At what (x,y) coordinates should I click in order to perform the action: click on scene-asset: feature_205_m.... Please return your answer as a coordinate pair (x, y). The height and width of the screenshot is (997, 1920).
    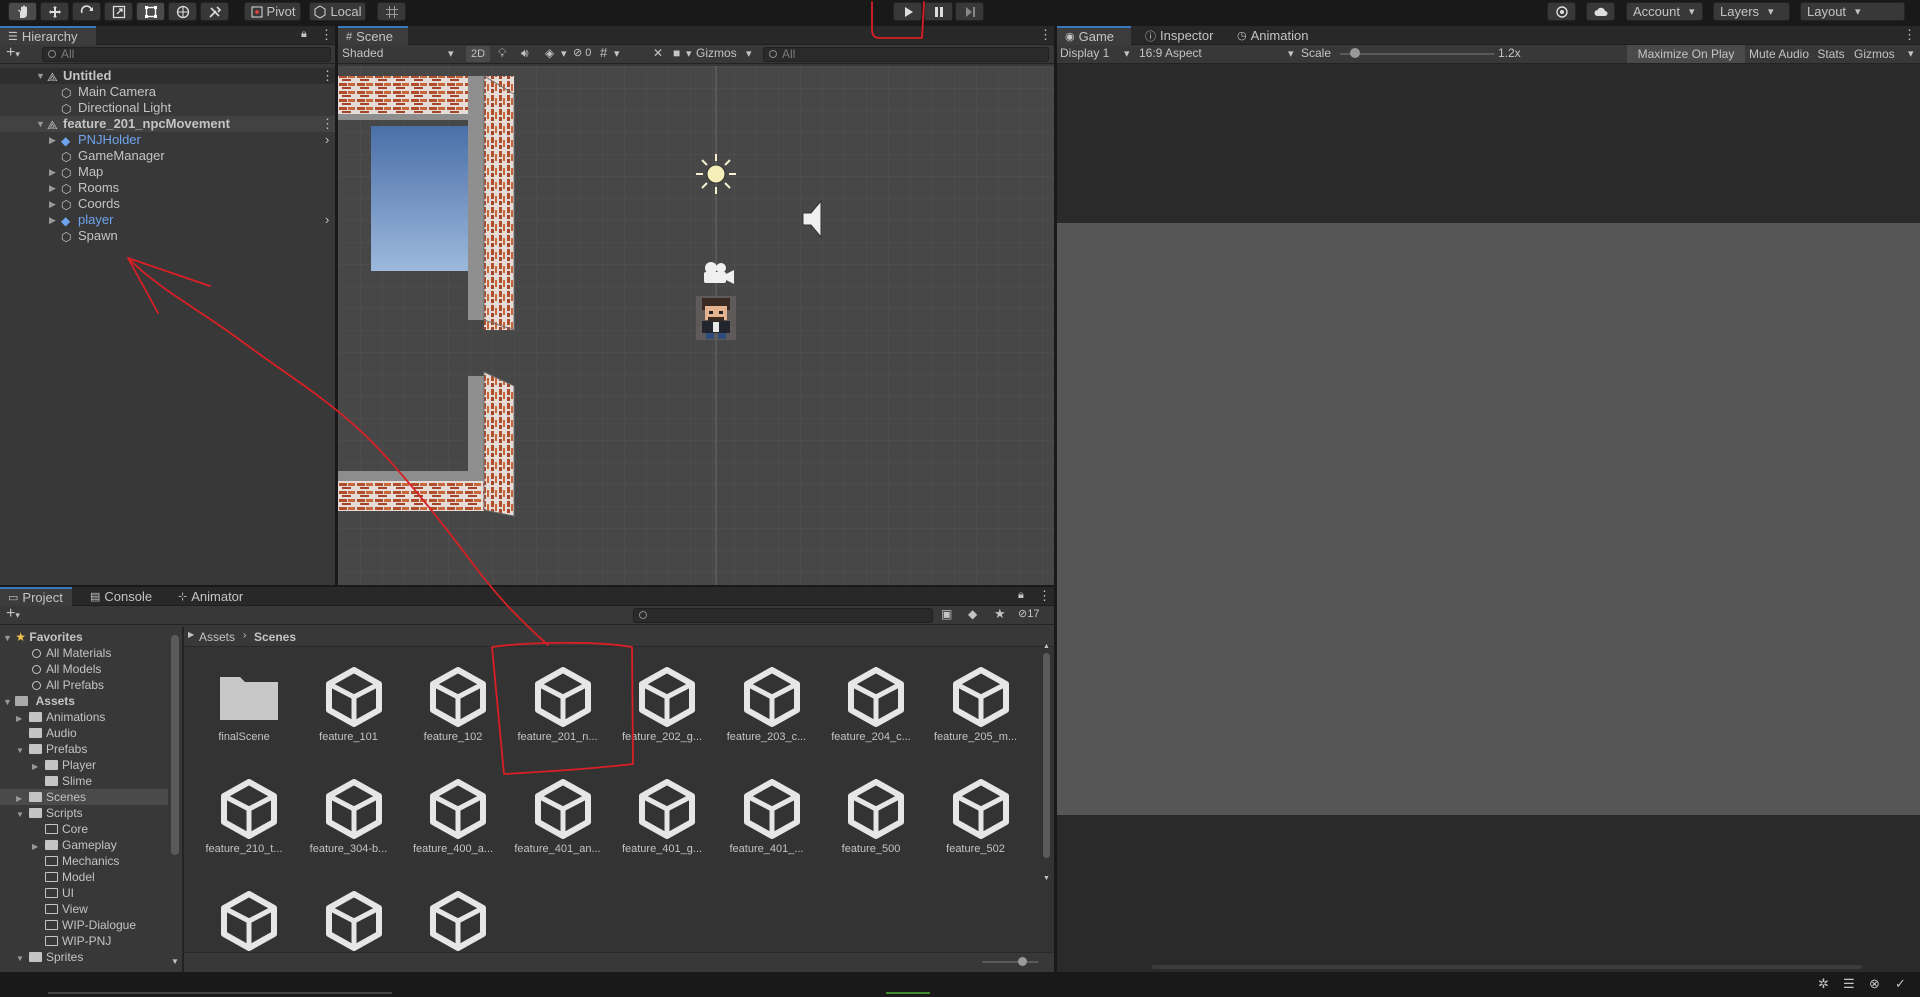
    Looking at the image, I should click on (976, 703).